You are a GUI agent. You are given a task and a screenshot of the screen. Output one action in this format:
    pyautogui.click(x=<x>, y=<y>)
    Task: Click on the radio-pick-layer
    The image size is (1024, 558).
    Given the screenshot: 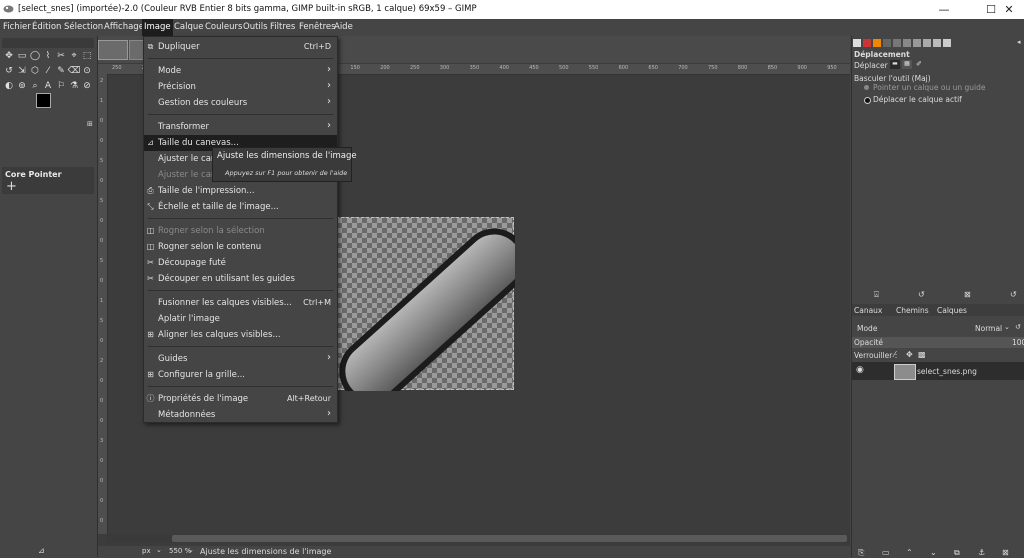 What is the action you would take?
    pyautogui.click(x=866, y=87)
    